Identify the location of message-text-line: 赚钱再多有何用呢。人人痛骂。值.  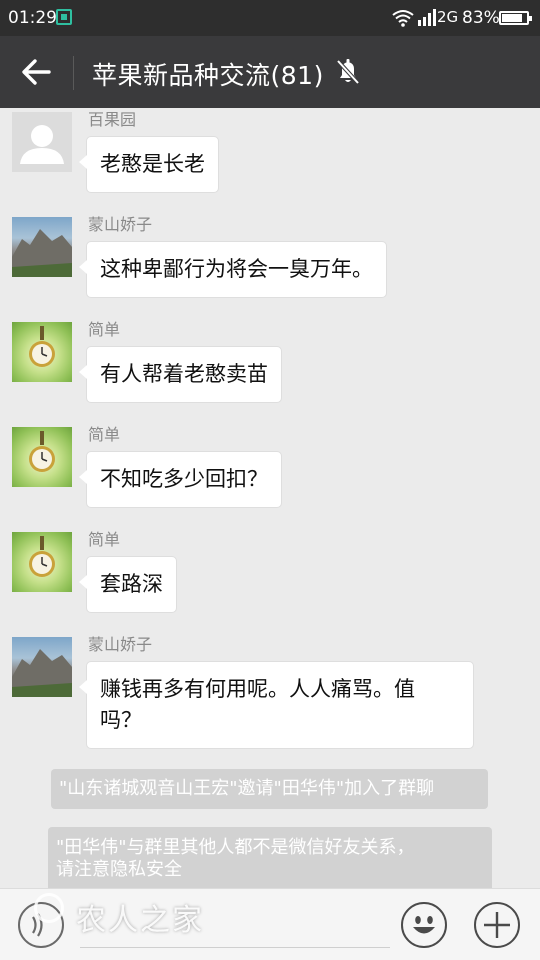
(257, 689).